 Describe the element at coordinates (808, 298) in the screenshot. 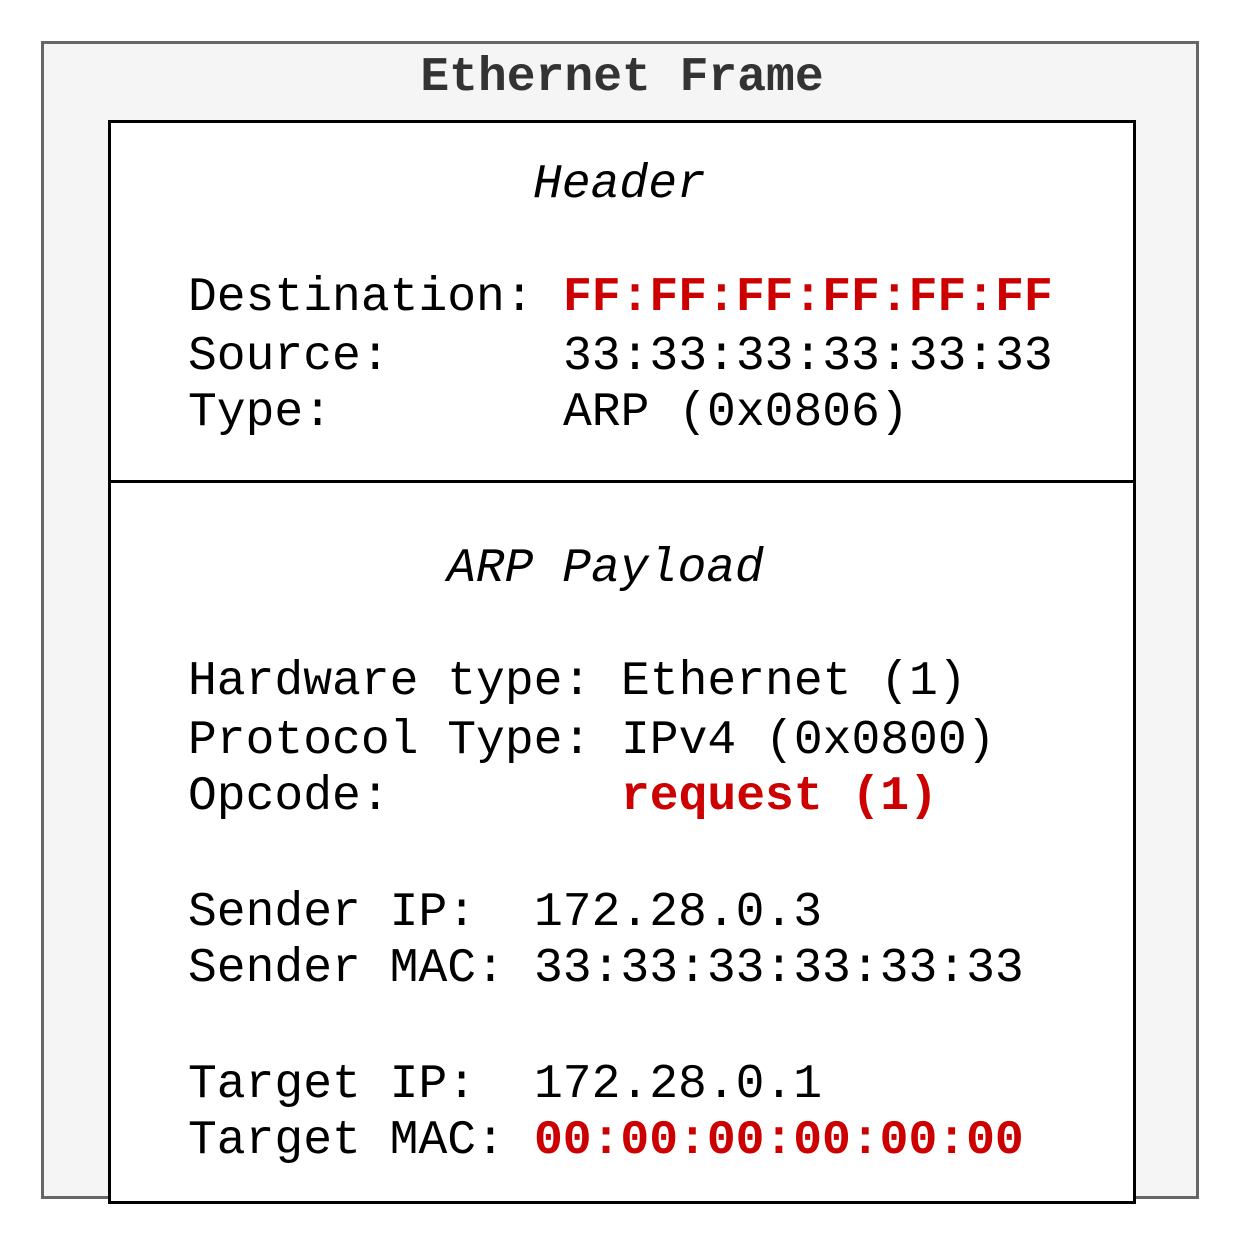

I see `header-destination-value: FF:FF:FF:FF:FF:FF` at that location.